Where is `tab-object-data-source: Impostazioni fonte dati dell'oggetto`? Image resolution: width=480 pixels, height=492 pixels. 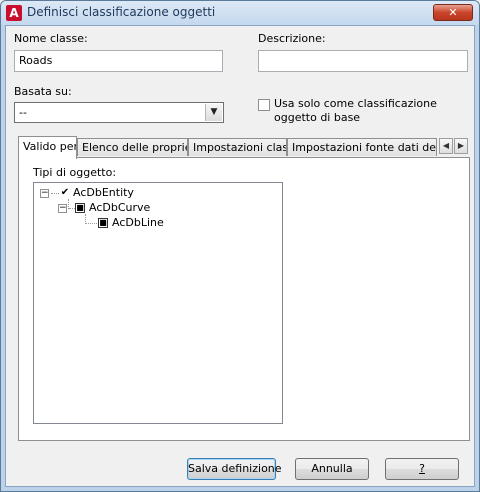 tab-object-data-source: Impostazioni fonte dati dell'oggetto is located at coordinates (362, 147).